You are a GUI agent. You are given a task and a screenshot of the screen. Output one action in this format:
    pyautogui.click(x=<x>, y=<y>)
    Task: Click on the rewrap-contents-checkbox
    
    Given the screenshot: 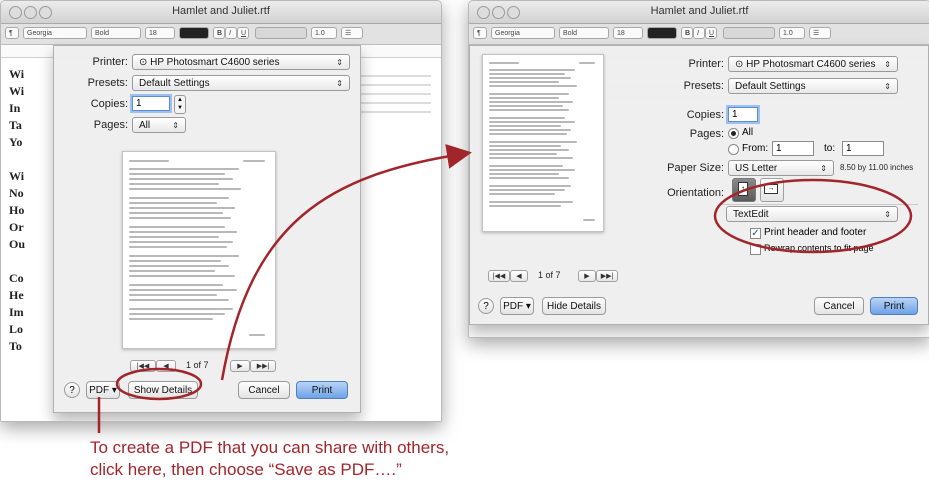 What is the action you would take?
    pyautogui.click(x=755, y=249)
    